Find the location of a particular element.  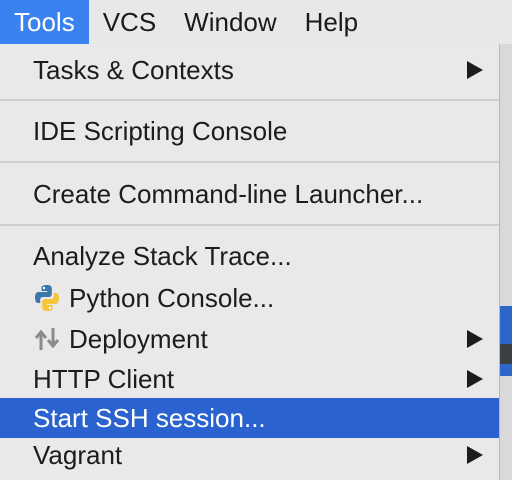

menu-item-ide-scripting-console: IDE Scripting Console is located at coordinates (249, 131).